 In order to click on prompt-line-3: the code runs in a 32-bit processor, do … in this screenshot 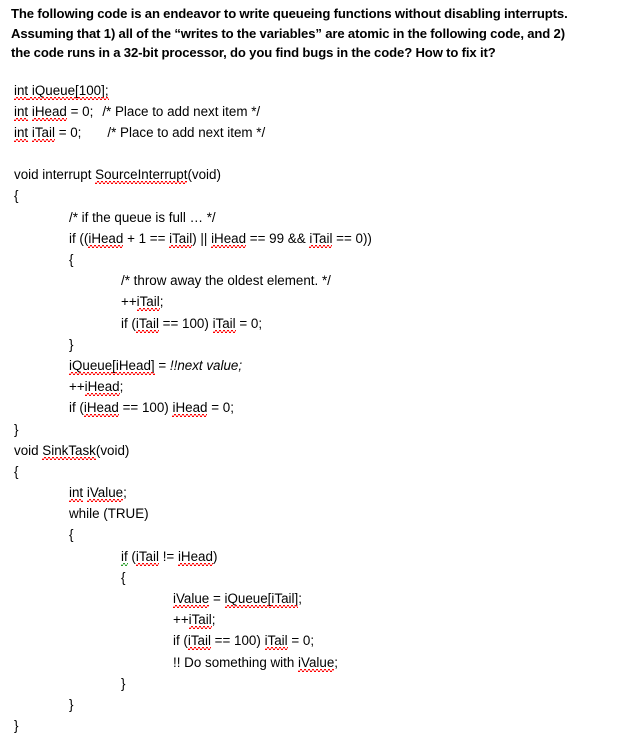, I will do `click(322, 53)`.